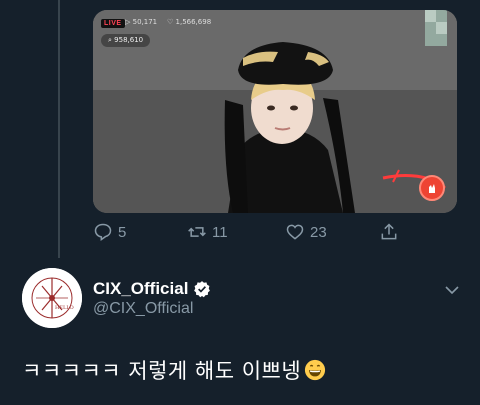  What do you see at coordinates (318, 232) in the screenshot?
I see `like-count: 23` at bounding box center [318, 232].